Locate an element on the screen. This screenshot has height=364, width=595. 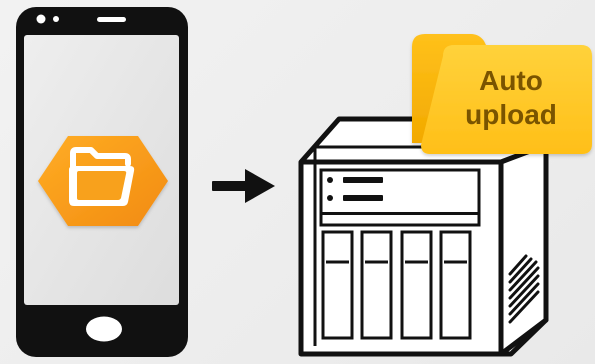
right-arrow-icon is located at coordinates (243, 186).